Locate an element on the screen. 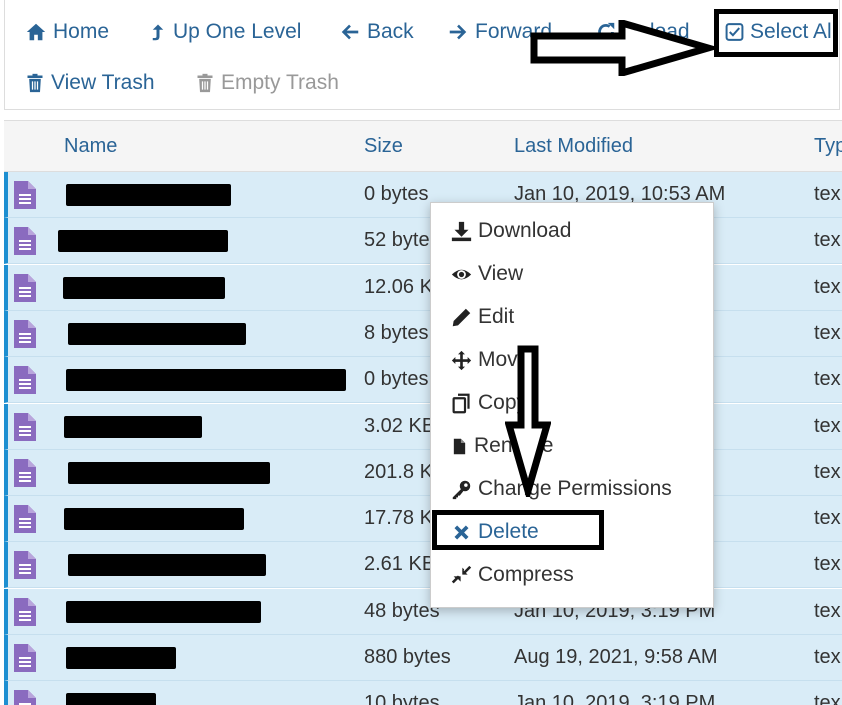 The image size is (842, 705). table-row: 8 bytes tex is located at coordinates (423, 333).